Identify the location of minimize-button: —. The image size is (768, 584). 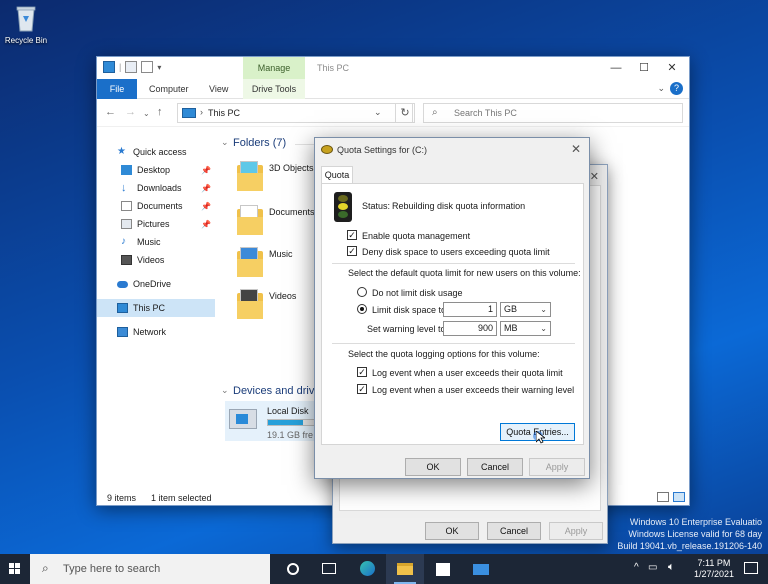
(616, 68).